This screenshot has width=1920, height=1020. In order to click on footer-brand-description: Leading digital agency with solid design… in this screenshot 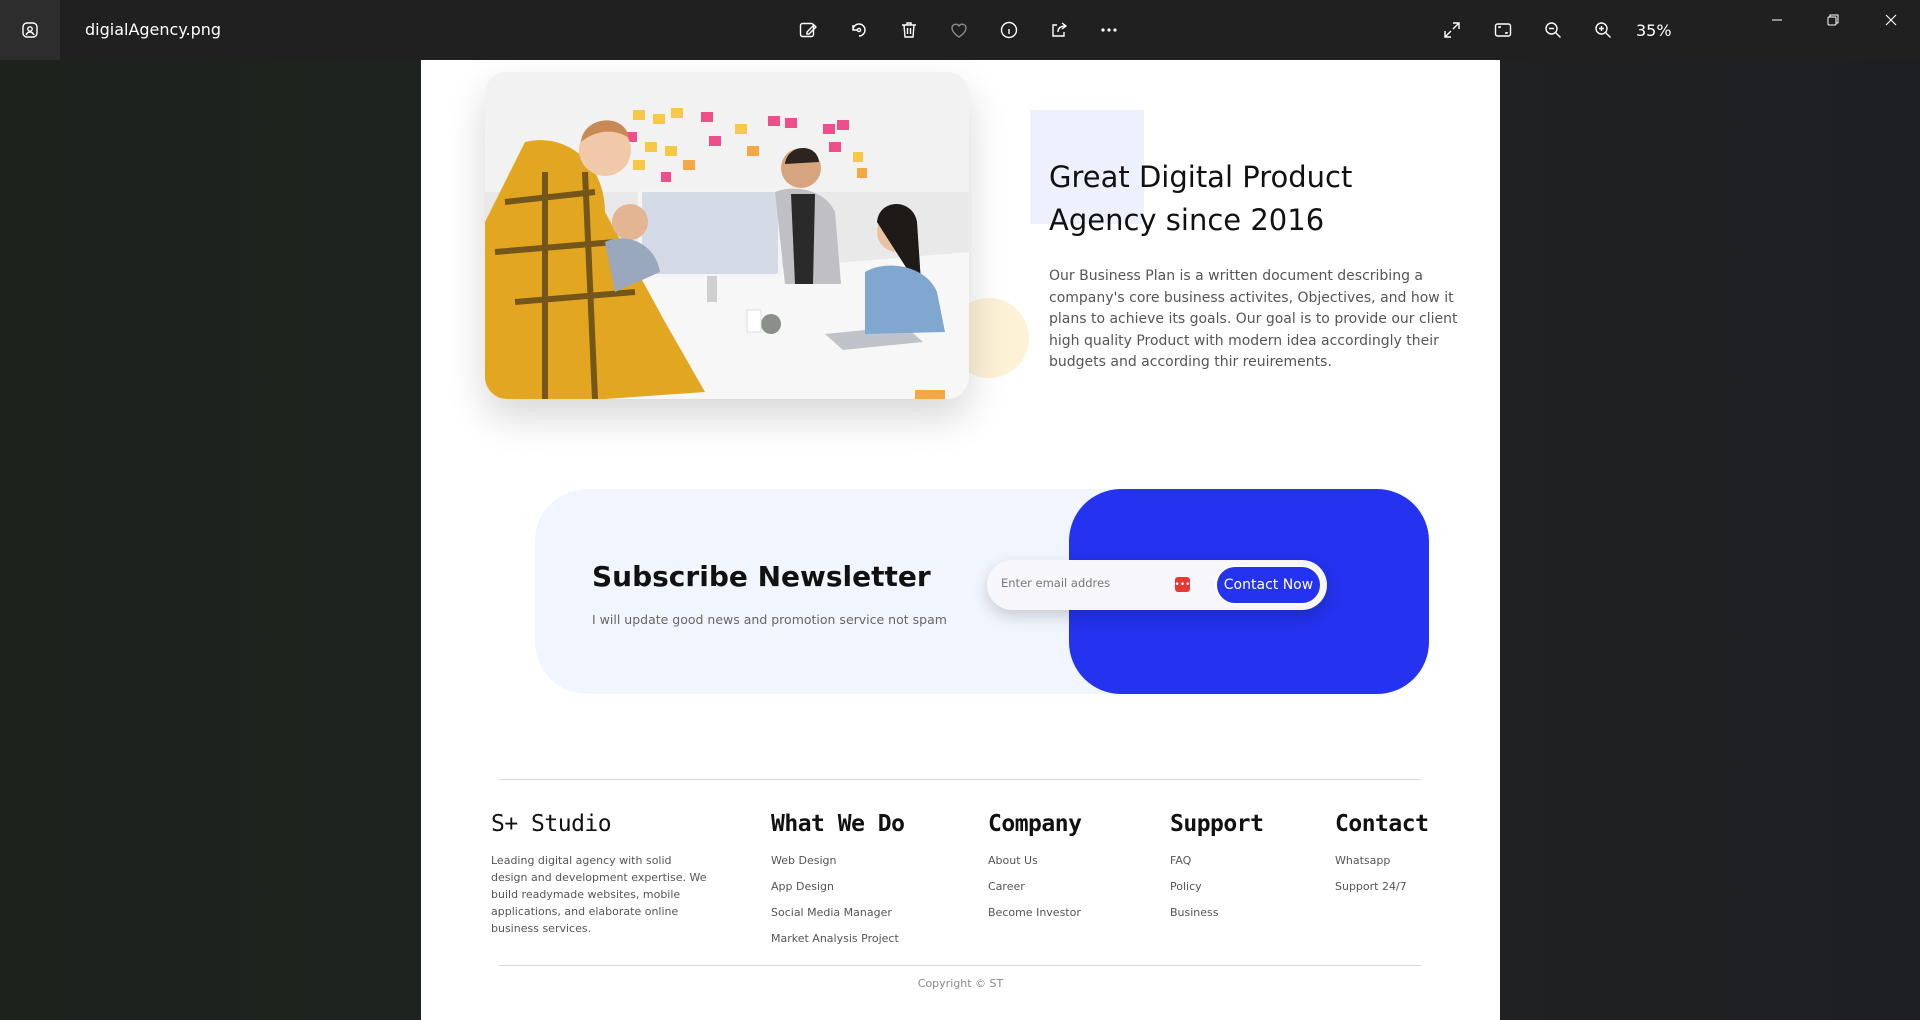, I will do `click(599, 894)`.